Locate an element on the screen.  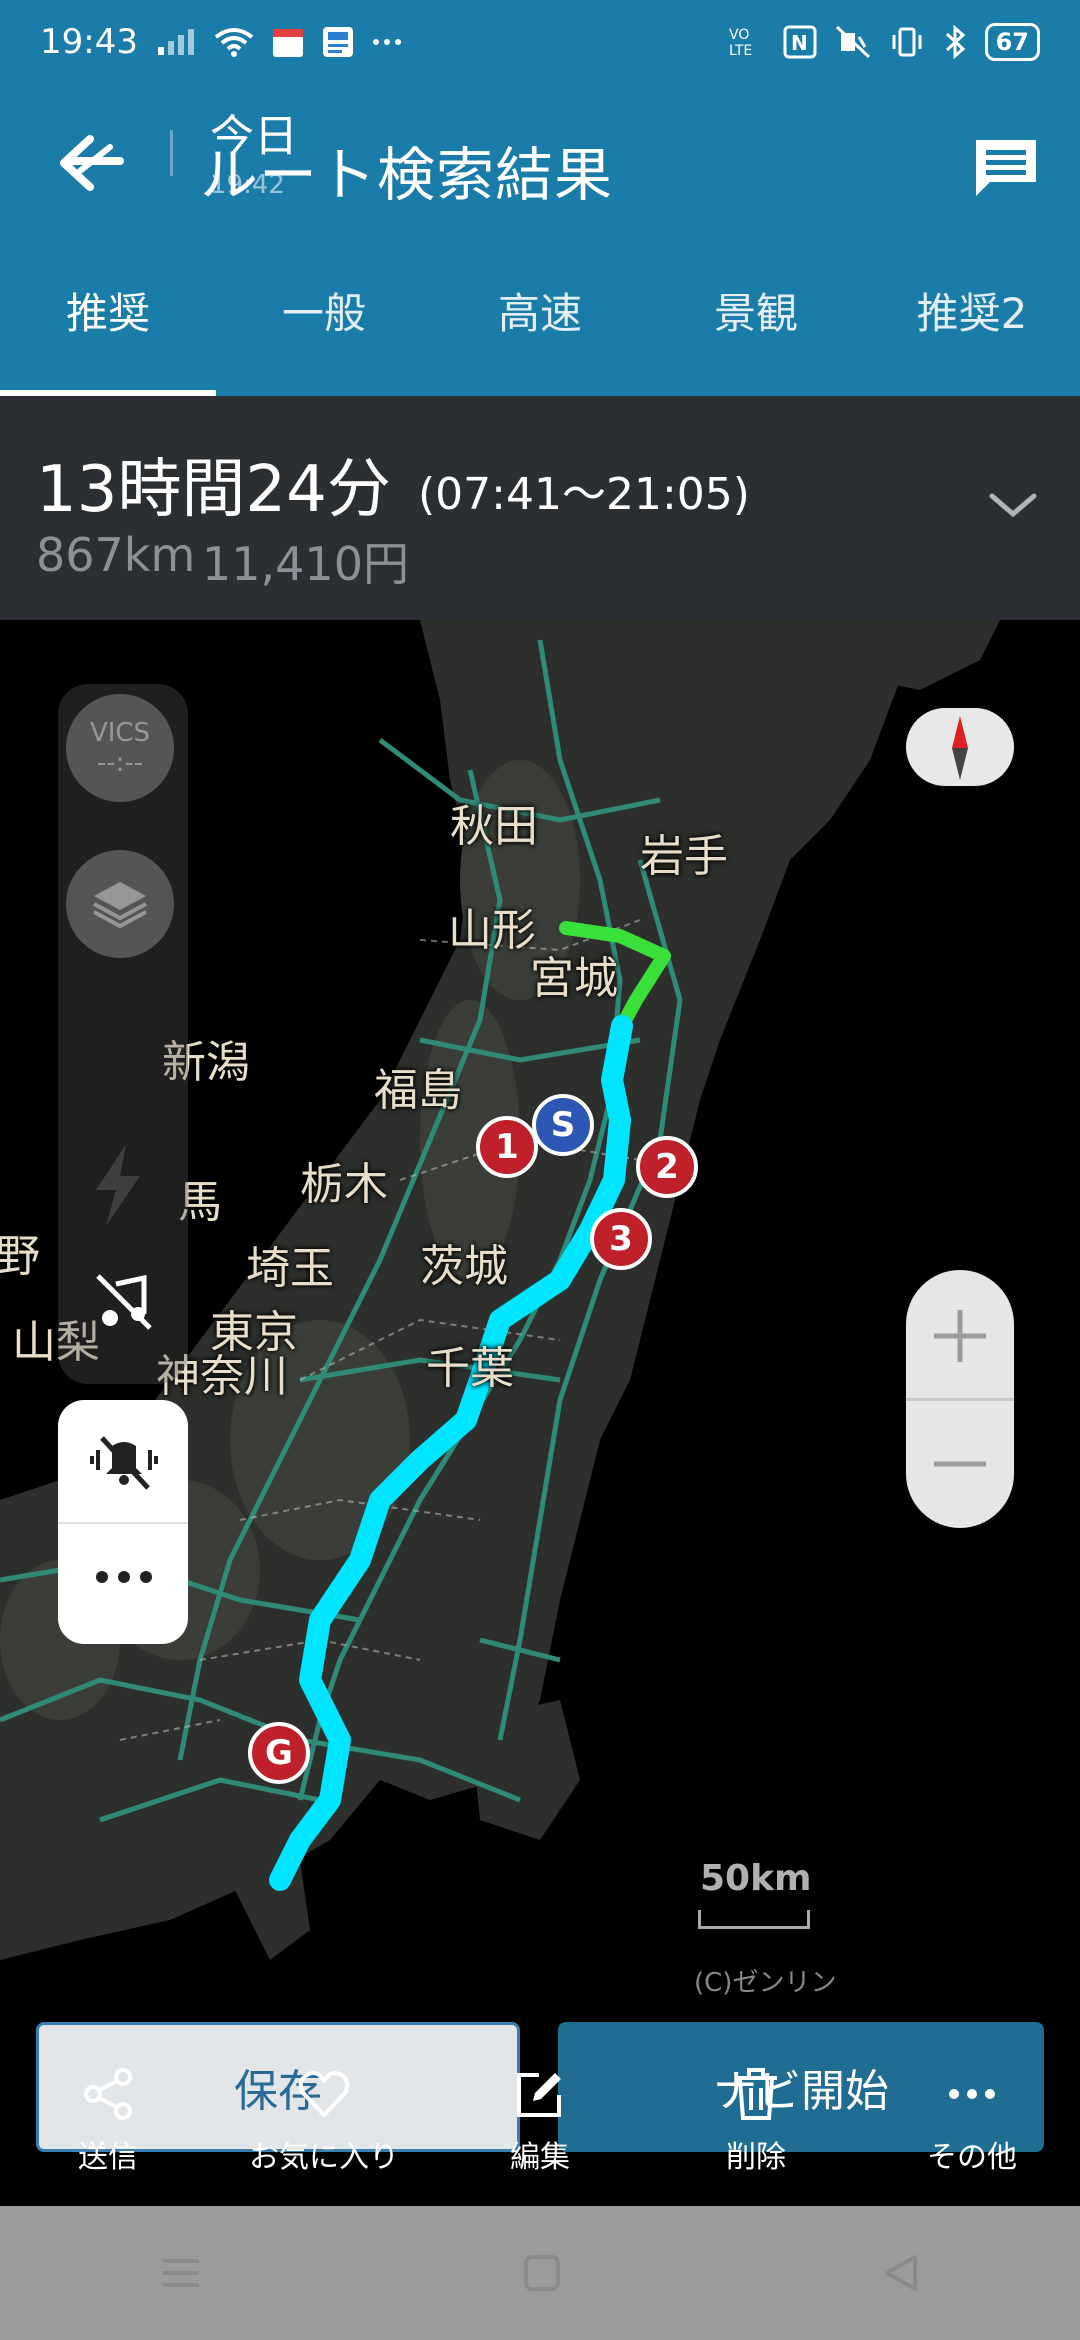
system-nav-bar is located at coordinates (540, 2273).